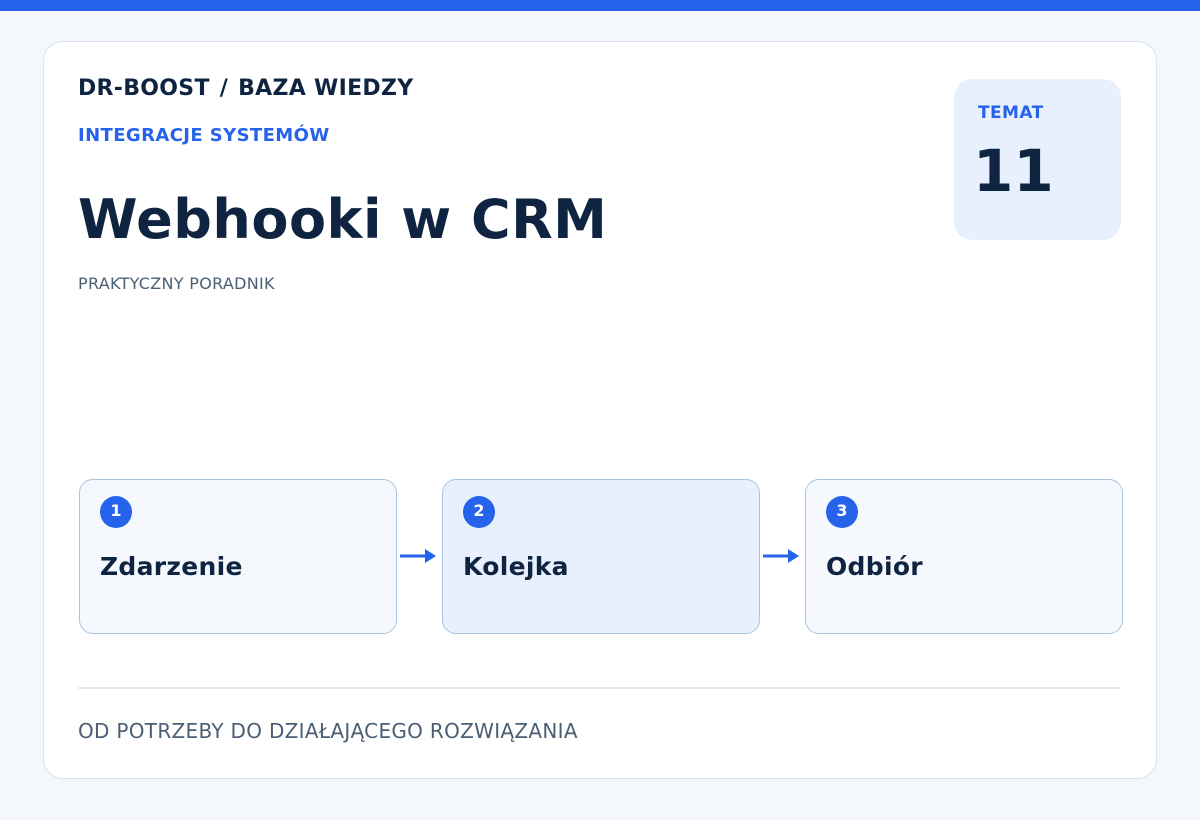 Image resolution: width=1200 pixels, height=820 pixels. I want to click on step-number-badge: 3, so click(842, 512).